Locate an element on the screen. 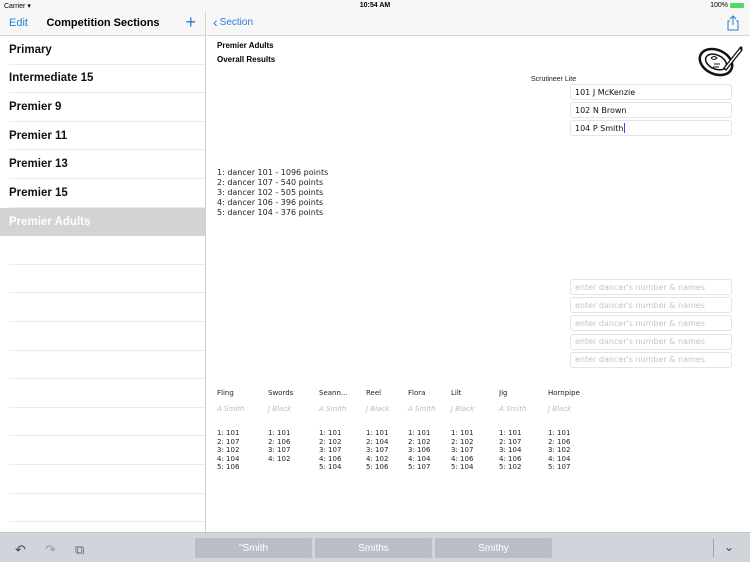 Image resolution: width=750 pixels, height=562 pixels. sidebar-item: Primary is located at coordinates (107, 50).